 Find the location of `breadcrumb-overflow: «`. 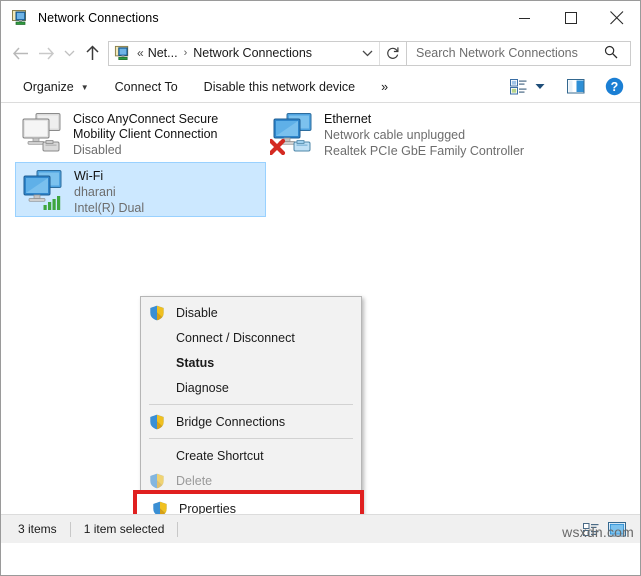

breadcrumb-overflow: « is located at coordinates (141, 53).